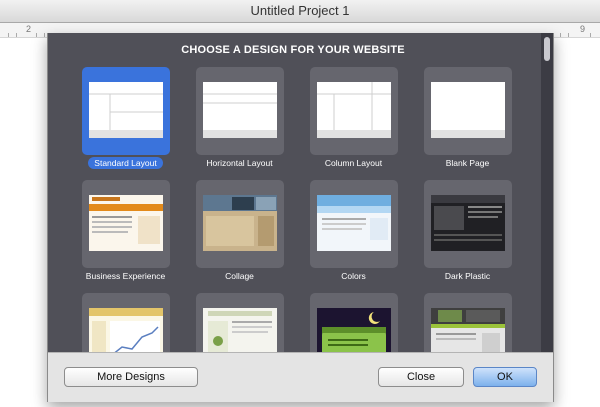  I want to click on design-label: Horizontal Layout, so click(239, 163).